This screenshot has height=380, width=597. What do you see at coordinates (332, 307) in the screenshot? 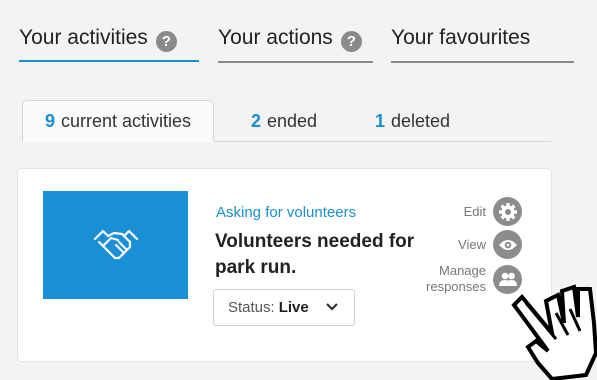
I see `chevron-down-icon` at bounding box center [332, 307].